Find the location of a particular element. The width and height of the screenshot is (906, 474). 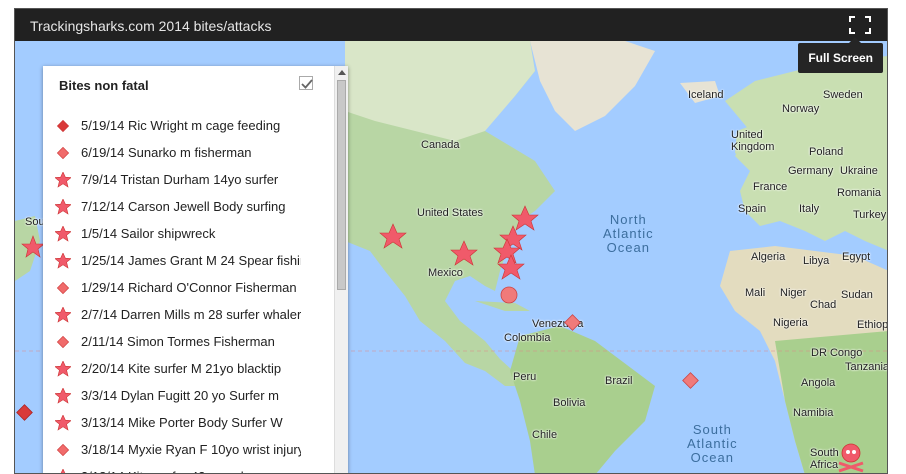

legend-item: 7/9/14 Tristan Durham 14yo surfer is located at coordinates (195, 179).